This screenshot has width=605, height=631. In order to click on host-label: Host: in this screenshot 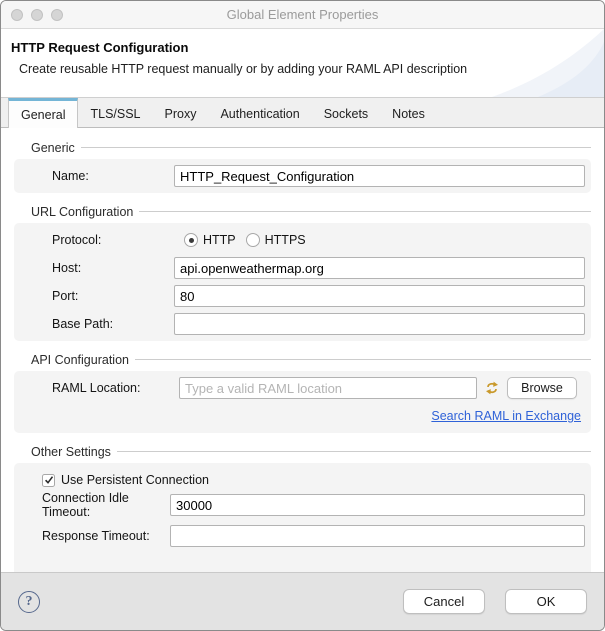, I will do `click(67, 268)`.